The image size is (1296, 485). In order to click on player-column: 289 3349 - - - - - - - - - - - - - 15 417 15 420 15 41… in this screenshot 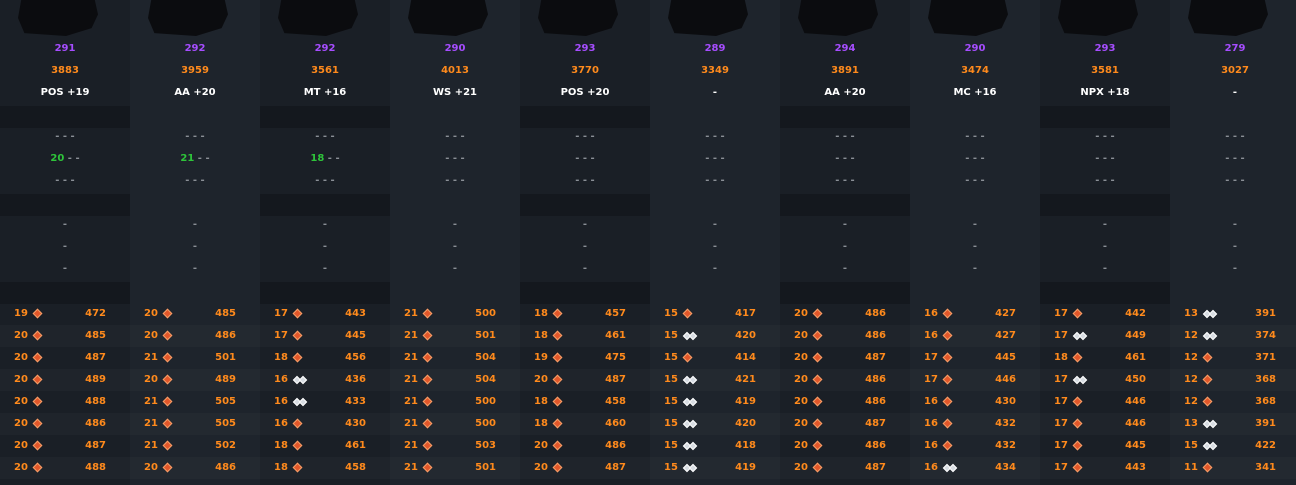, I will do `click(715, 242)`.